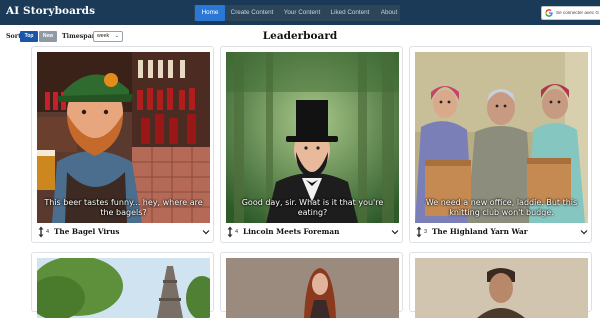  What do you see at coordinates (549, 13) in the screenshot?
I see `google-g-icon` at bounding box center [549, 13].